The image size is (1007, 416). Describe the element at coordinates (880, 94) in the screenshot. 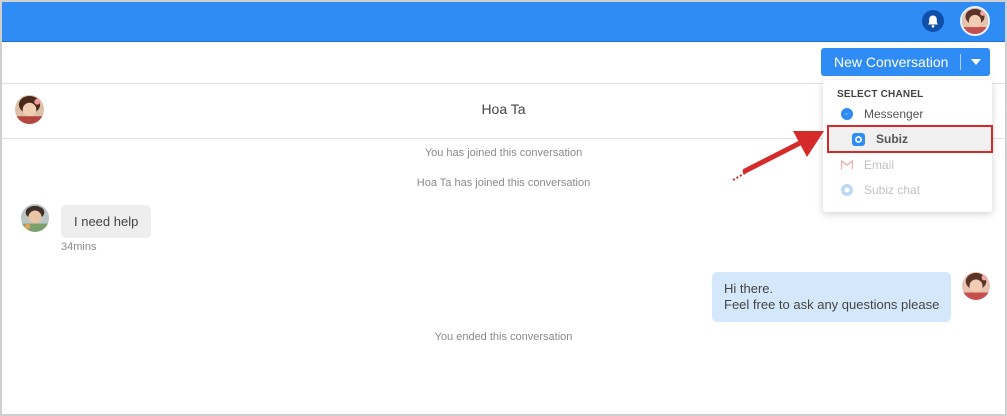

I see `dropdown-heading: SELECT CHANEL` at that location.